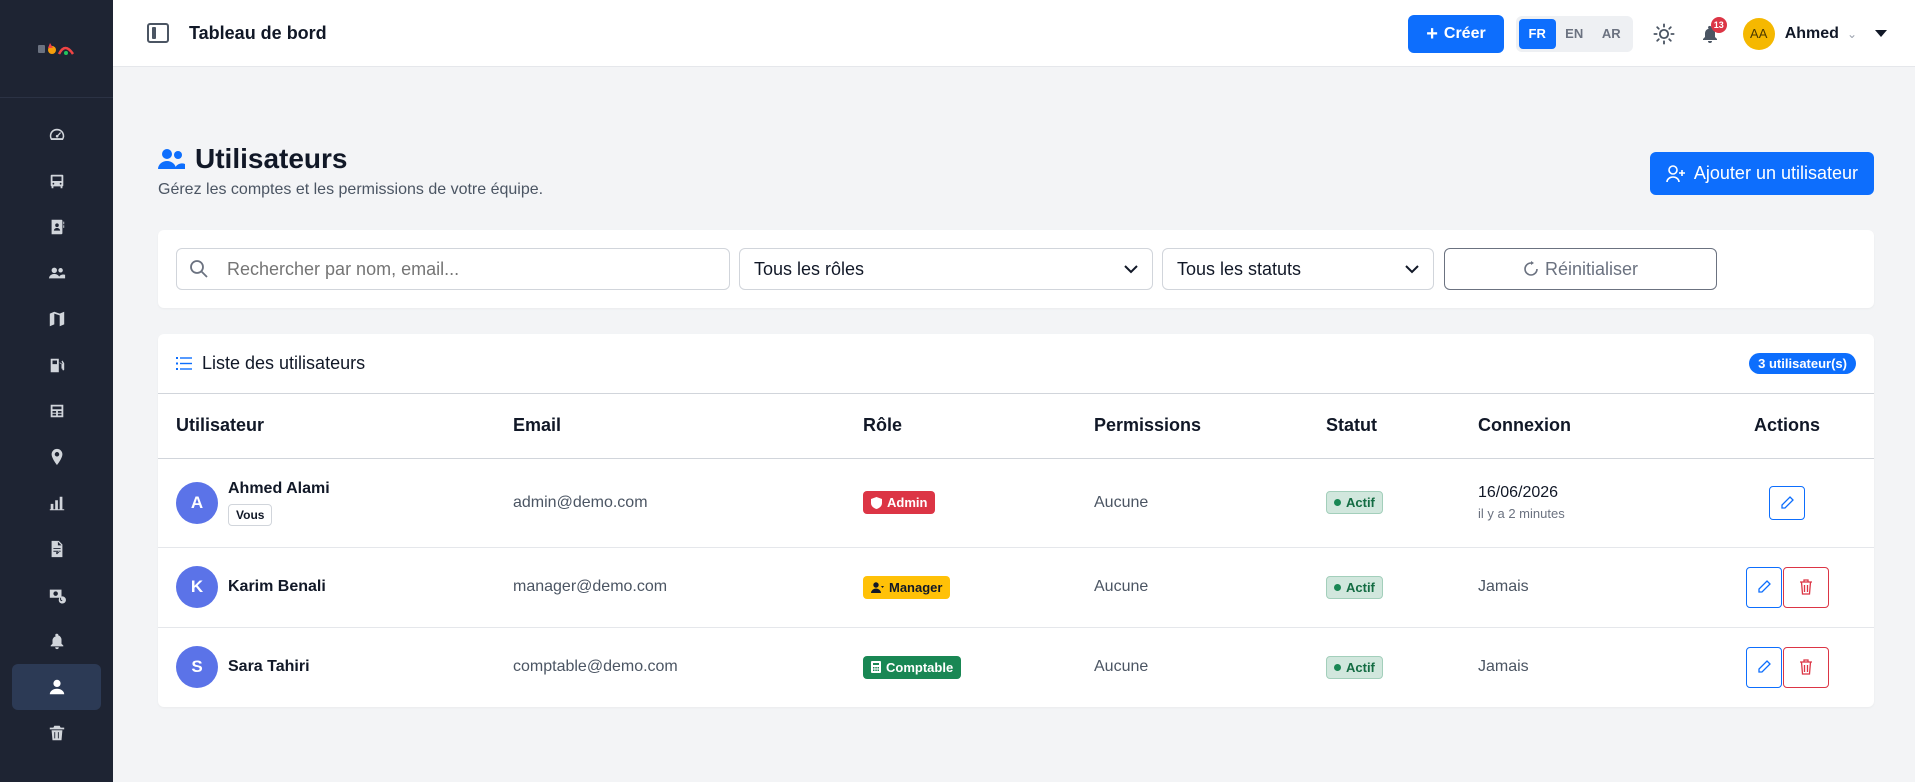  I want to click on role-badge: Comptable, so click(912, 667).